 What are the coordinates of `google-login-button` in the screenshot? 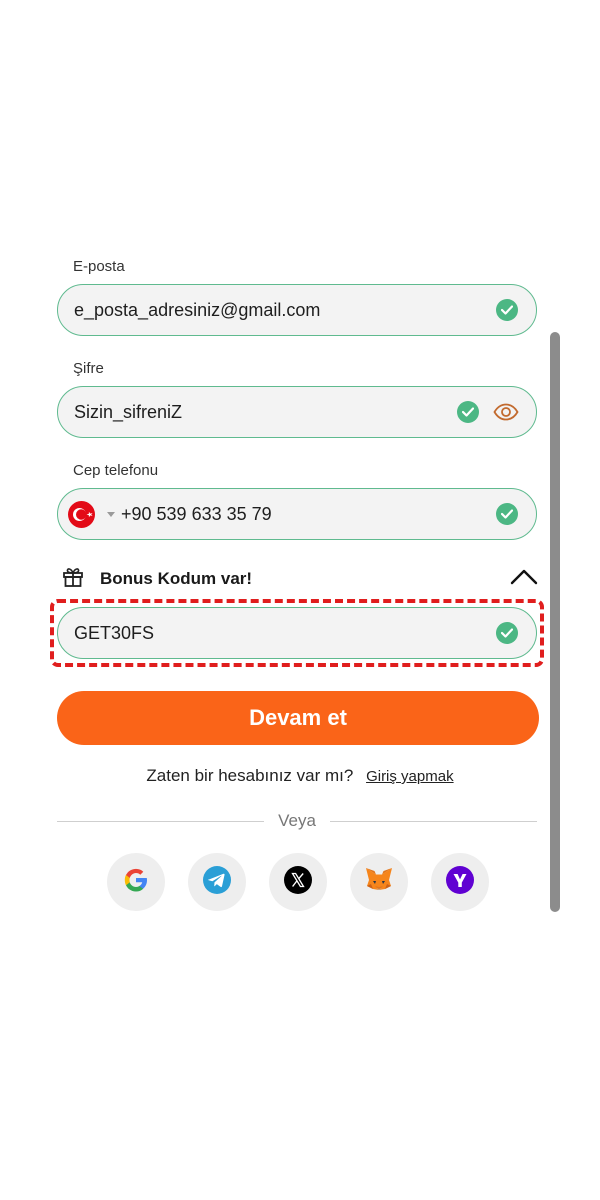 It's located at (136, 882).